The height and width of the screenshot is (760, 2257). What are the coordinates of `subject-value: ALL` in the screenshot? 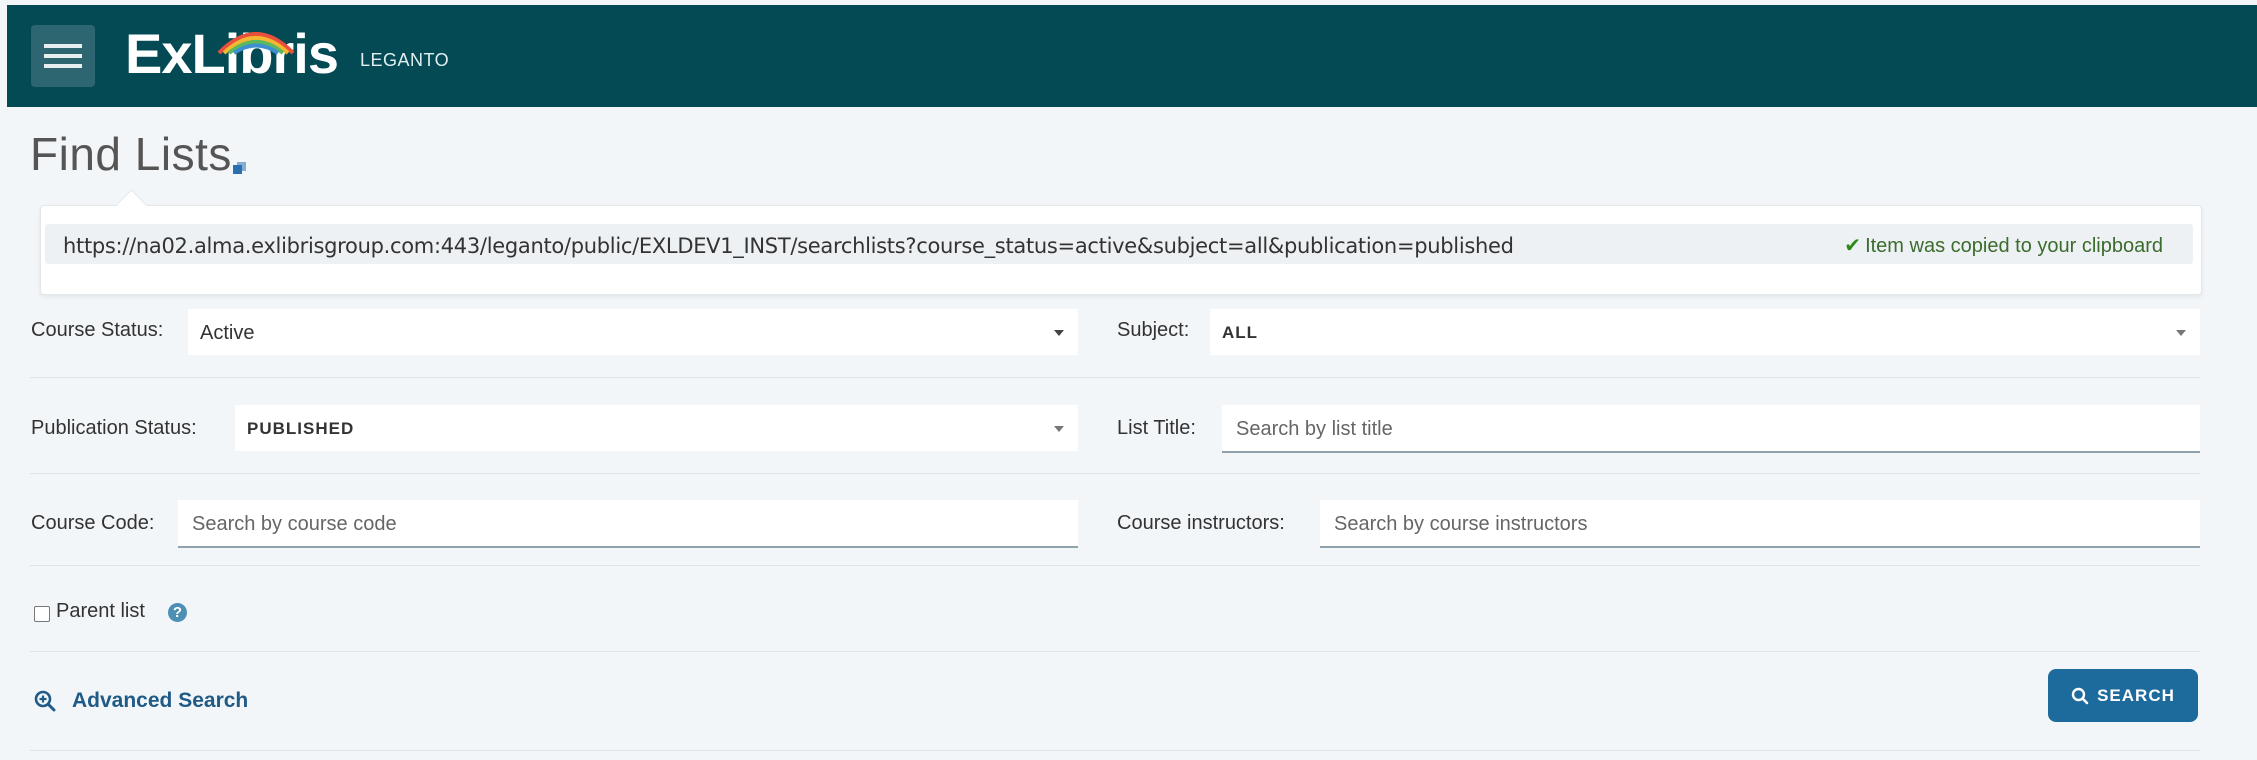 It's located at (1240, 332).